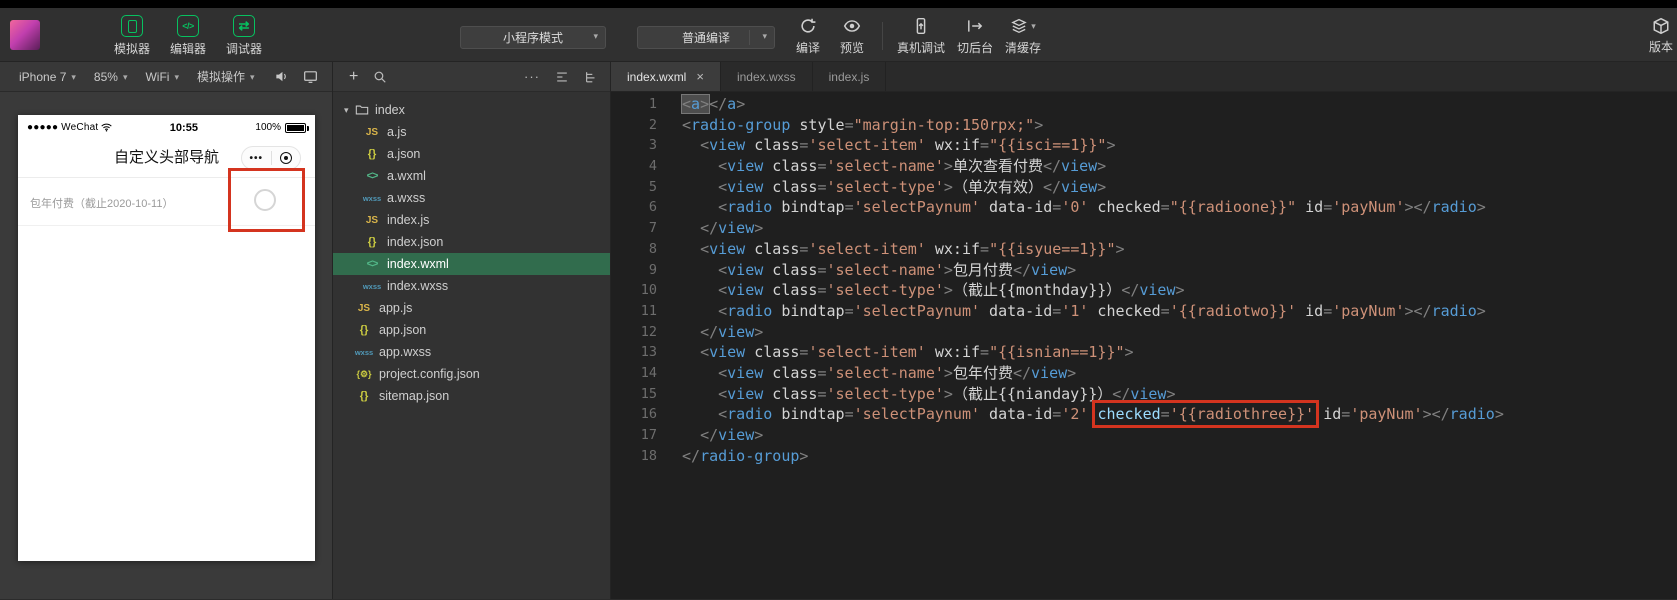 This screenshot has height=600, width=1677. I want to click on config-file-icon: {⚙}, so click(364, 373).